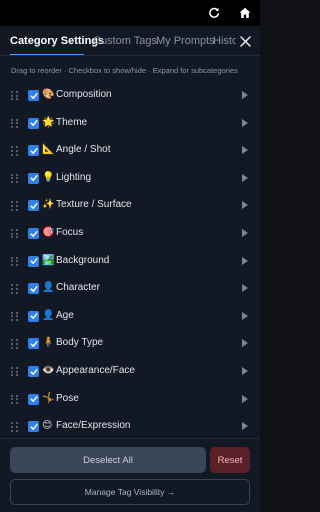 The height and width of the screenshot is (512, 320). I want to click on category-row: ✨ Texture / Surface, so click(130, 206).